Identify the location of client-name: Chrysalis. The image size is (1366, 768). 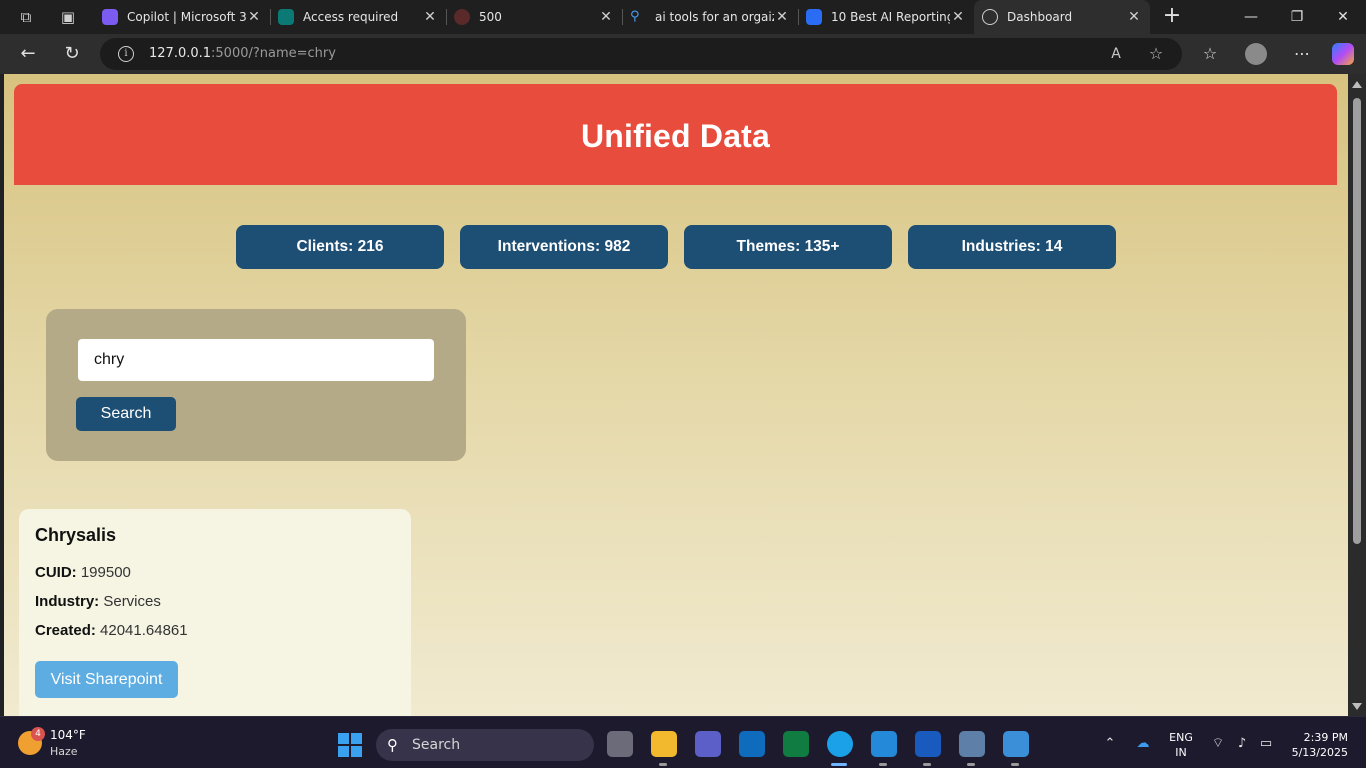
(76, 535).